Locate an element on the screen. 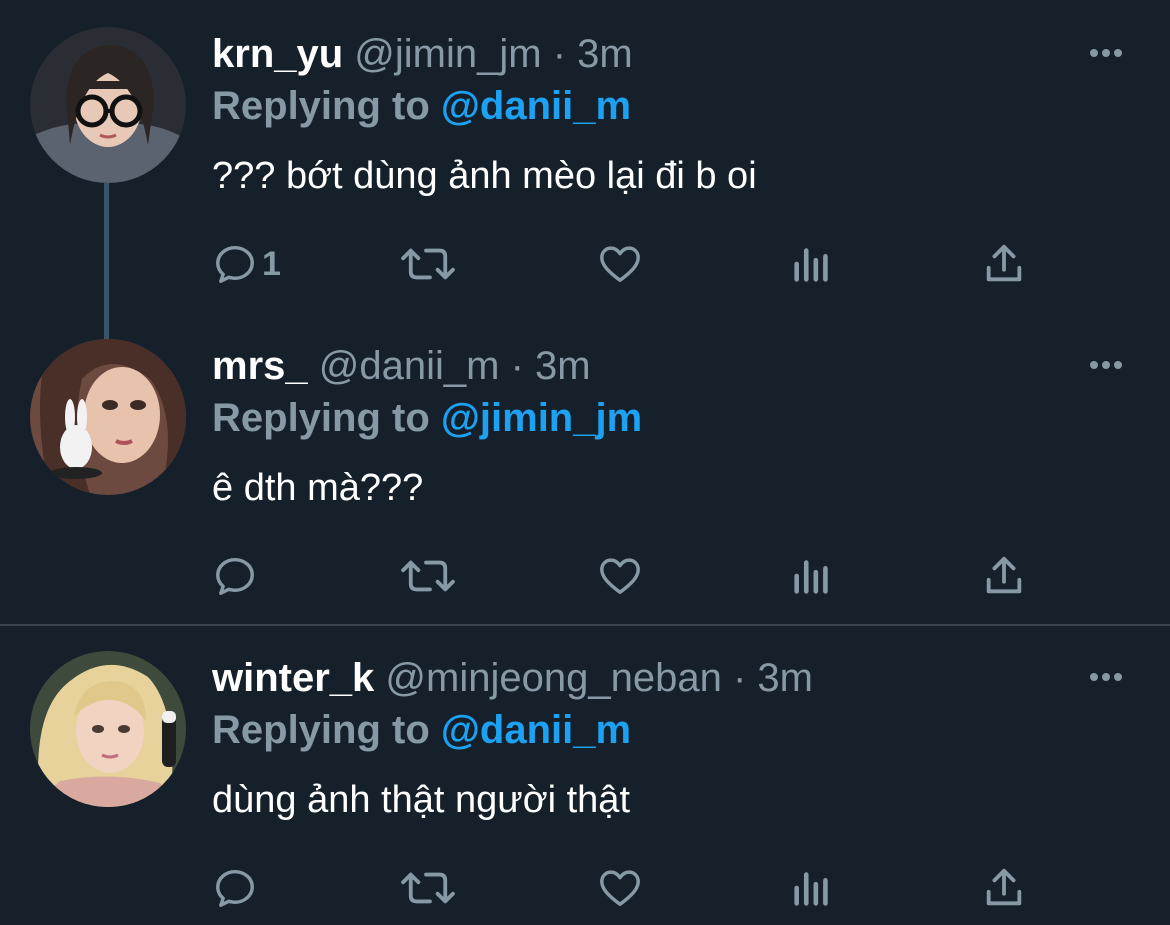 The height and width of the screenshot is (925, 1170). reply-button: 1 is located at coordinates (246, 264).